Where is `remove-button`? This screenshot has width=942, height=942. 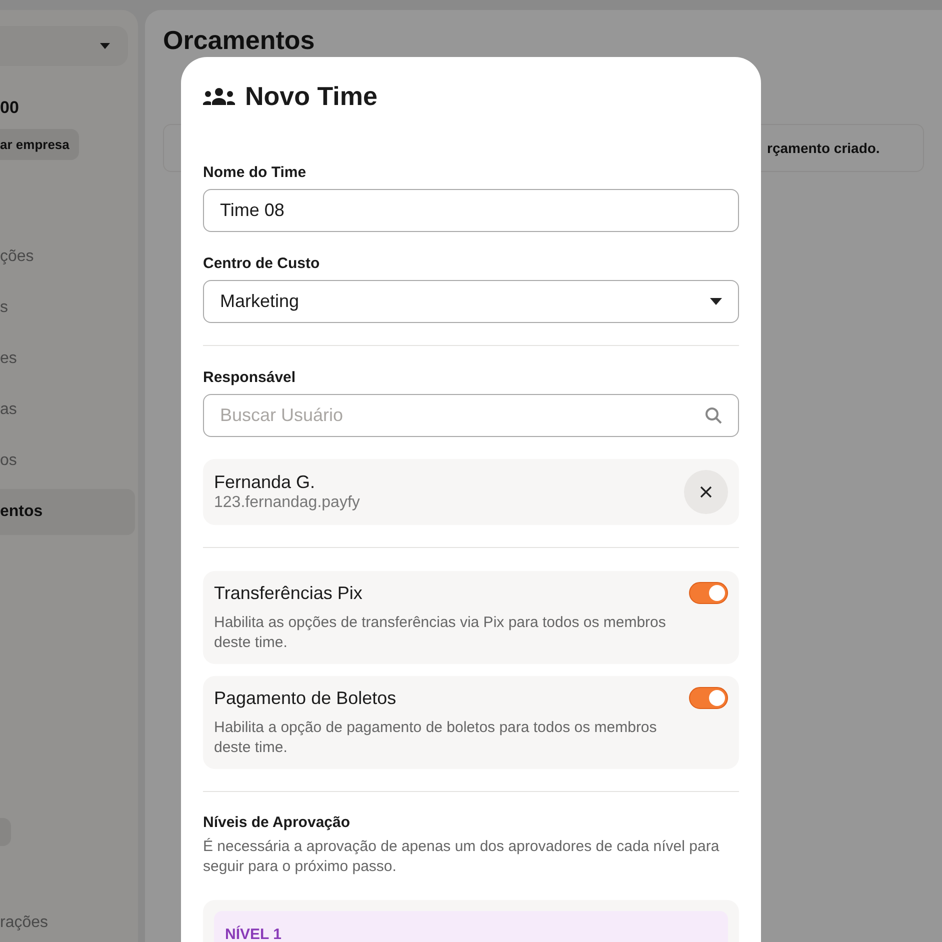 remove-button is located at coordinates (706, 492).